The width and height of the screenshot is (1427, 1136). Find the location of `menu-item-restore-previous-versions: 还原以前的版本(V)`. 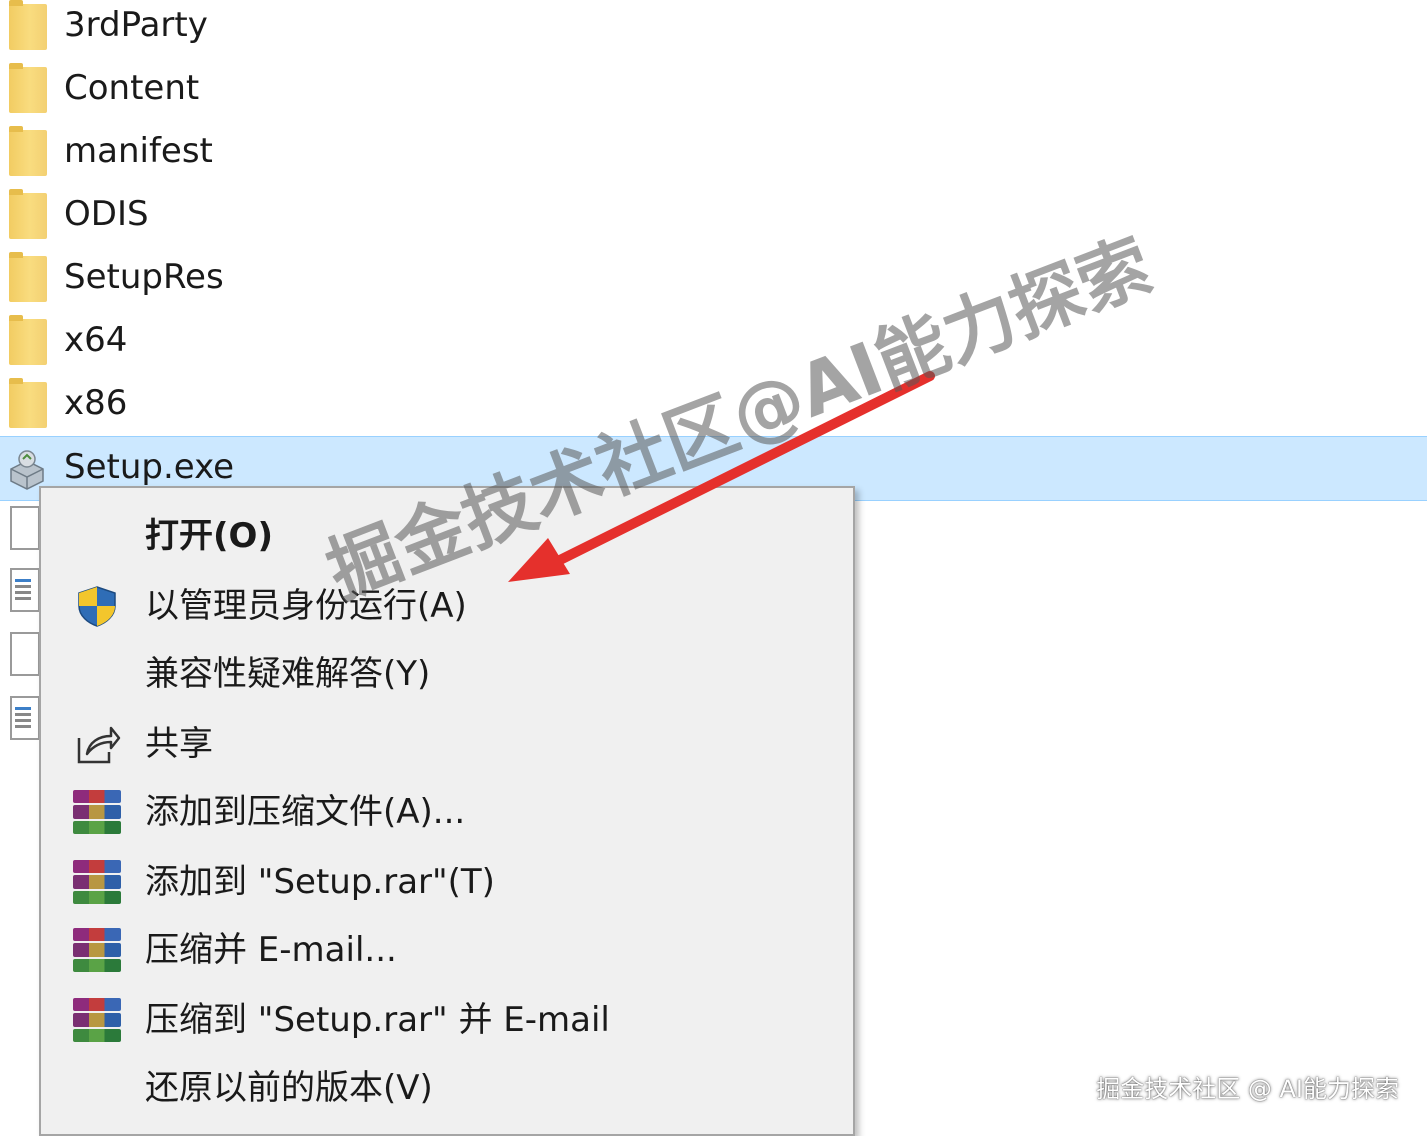

menu-item-restore-previous-versions: 还原以前的版本(V) is located at coordinates (447, 1087).